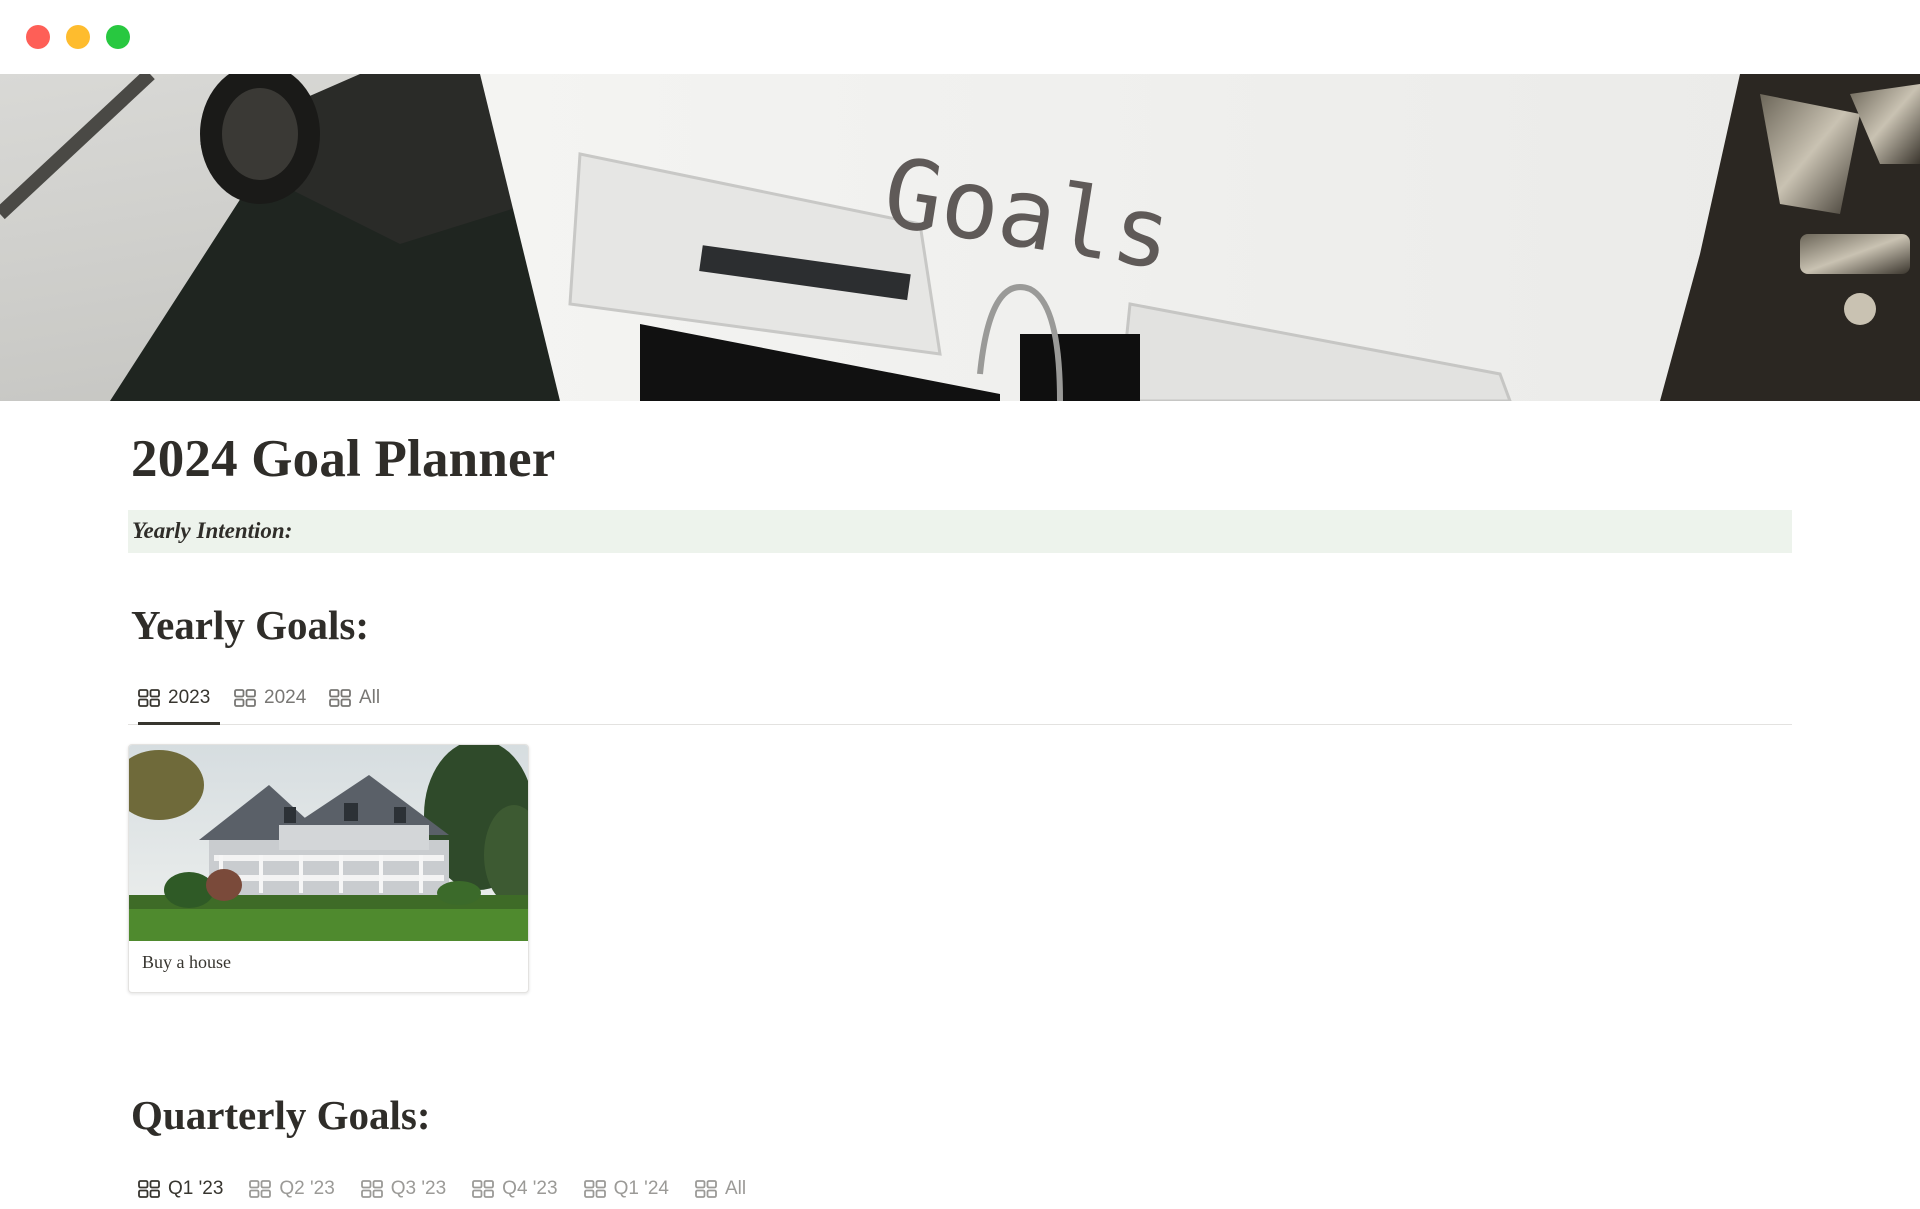  Describe the element at coordinates (530, 1188) in the screenshot. I see `tab-label: Q4 '23` at that location.